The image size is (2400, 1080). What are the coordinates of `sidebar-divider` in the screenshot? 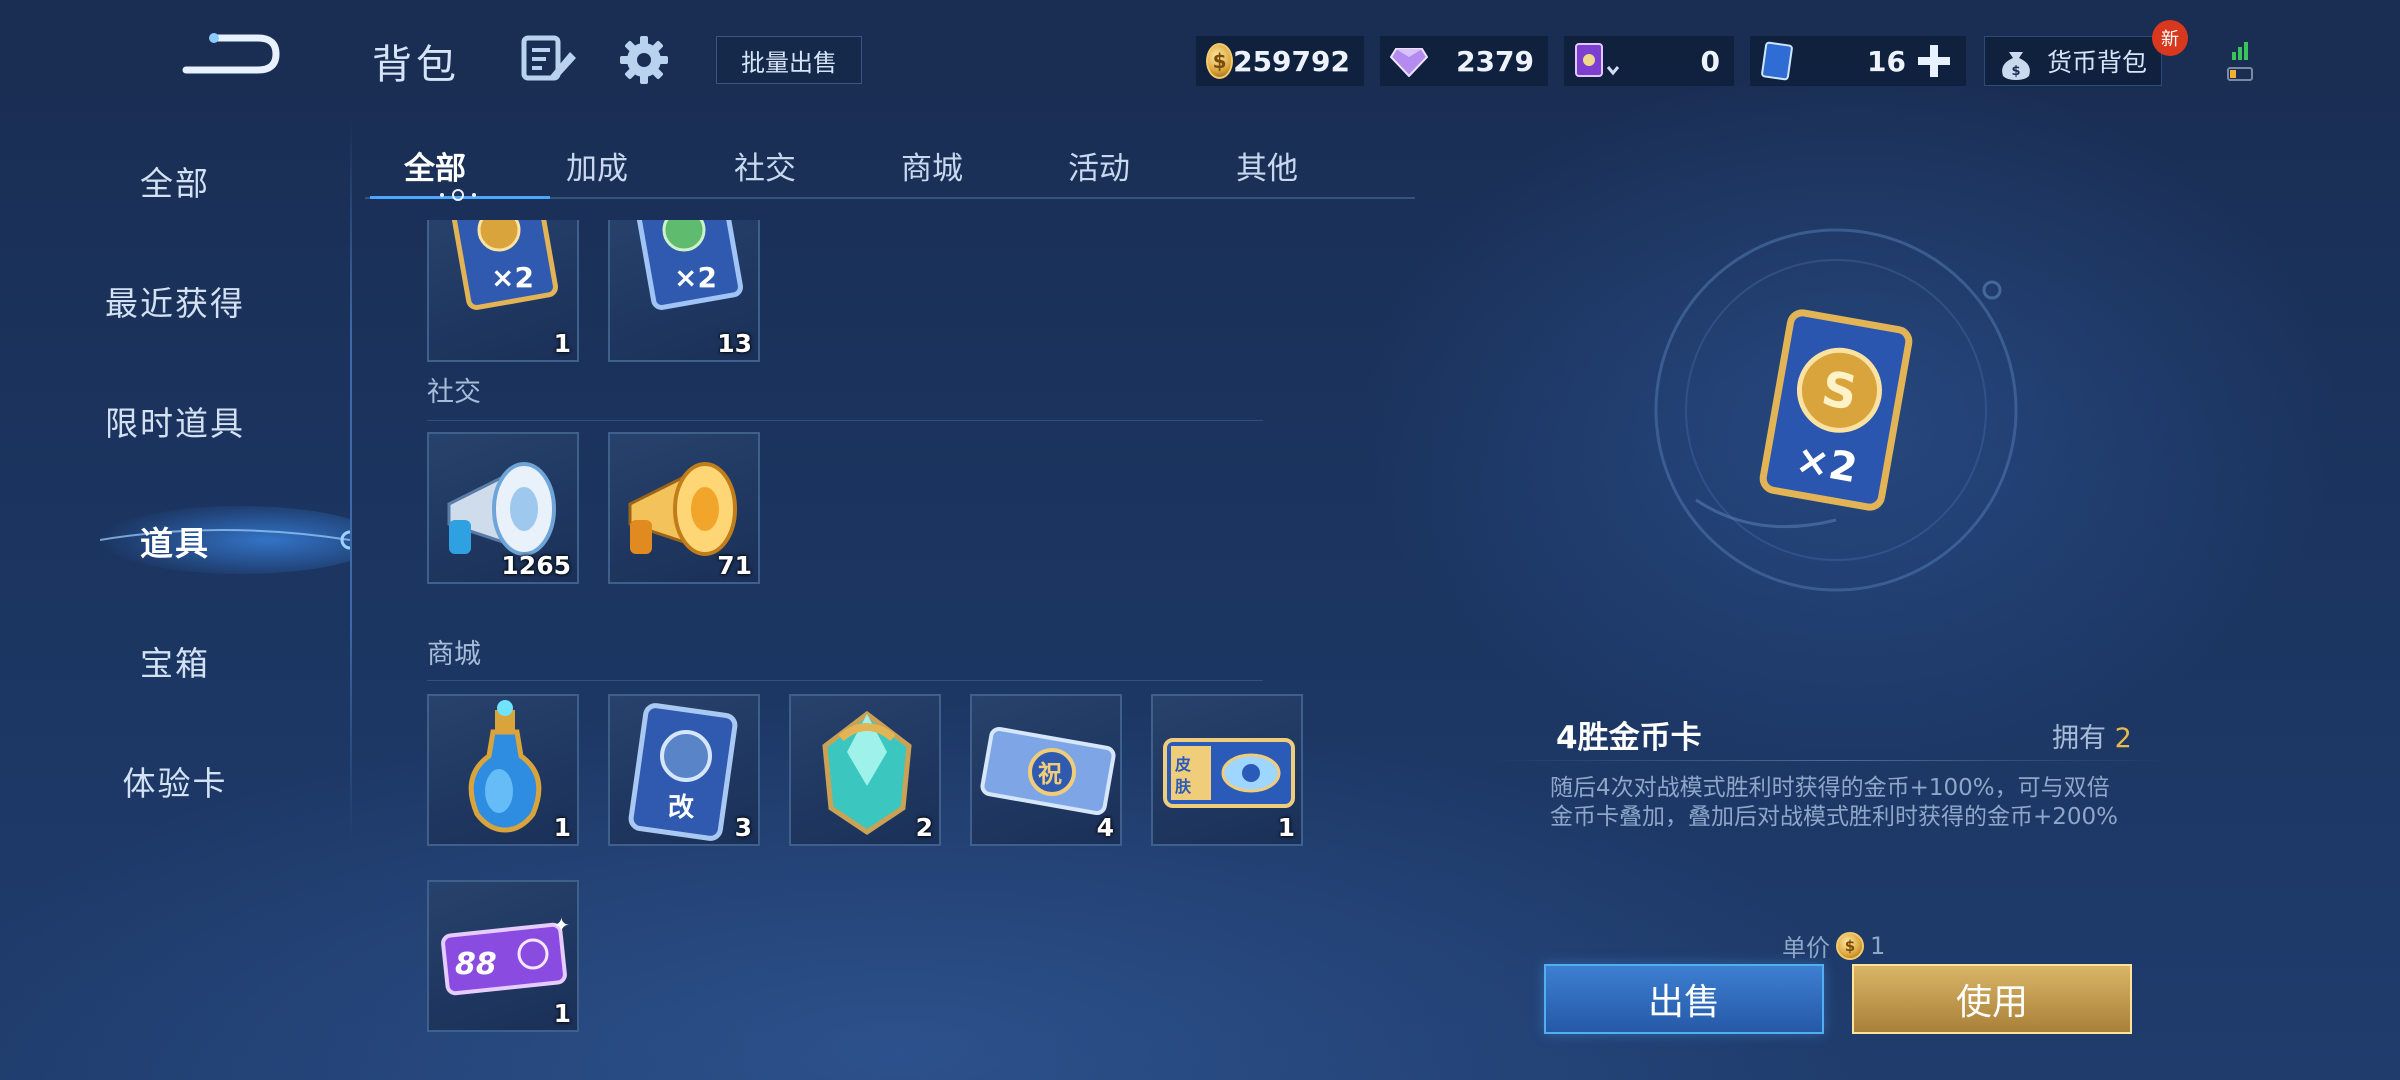 It's located at (351, 480).